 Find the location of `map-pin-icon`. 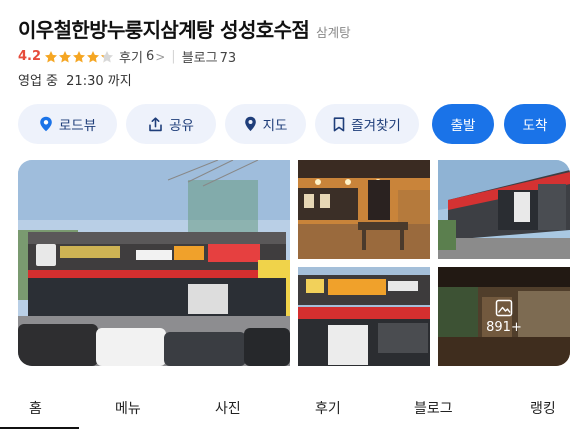

map-pin-icon is located at coordinates (250, 124).